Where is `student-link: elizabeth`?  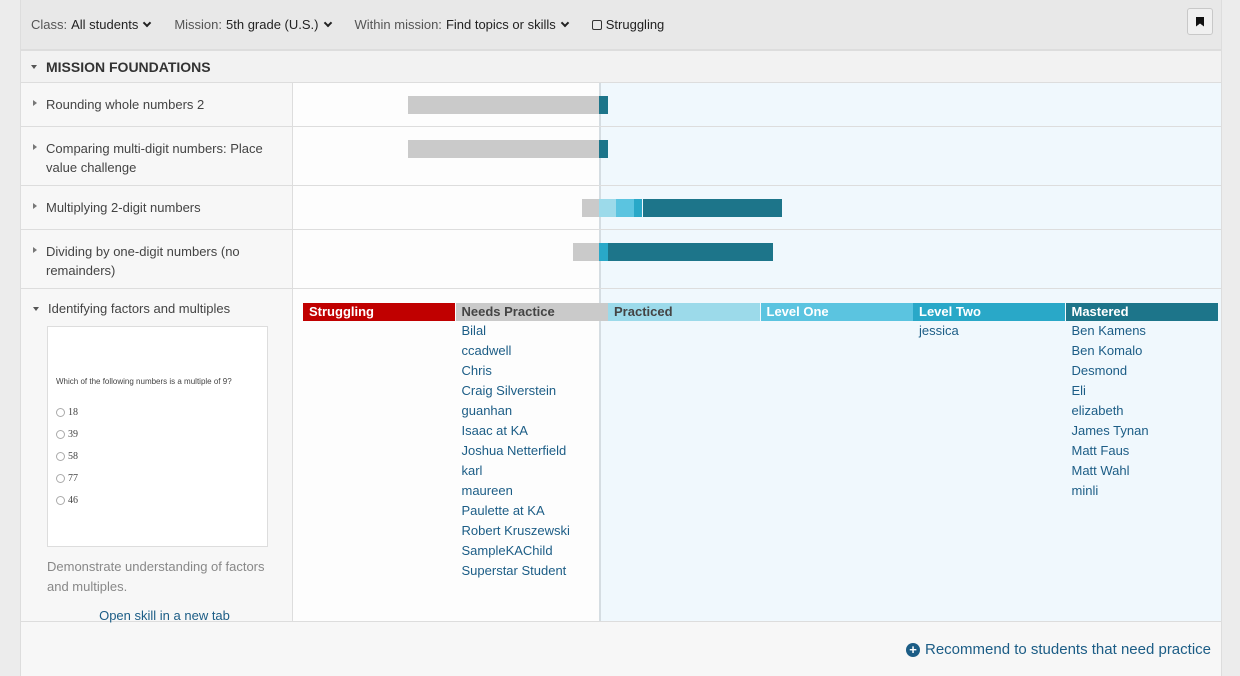 student-link: elizabeth is located at coordinates (1107, 411).